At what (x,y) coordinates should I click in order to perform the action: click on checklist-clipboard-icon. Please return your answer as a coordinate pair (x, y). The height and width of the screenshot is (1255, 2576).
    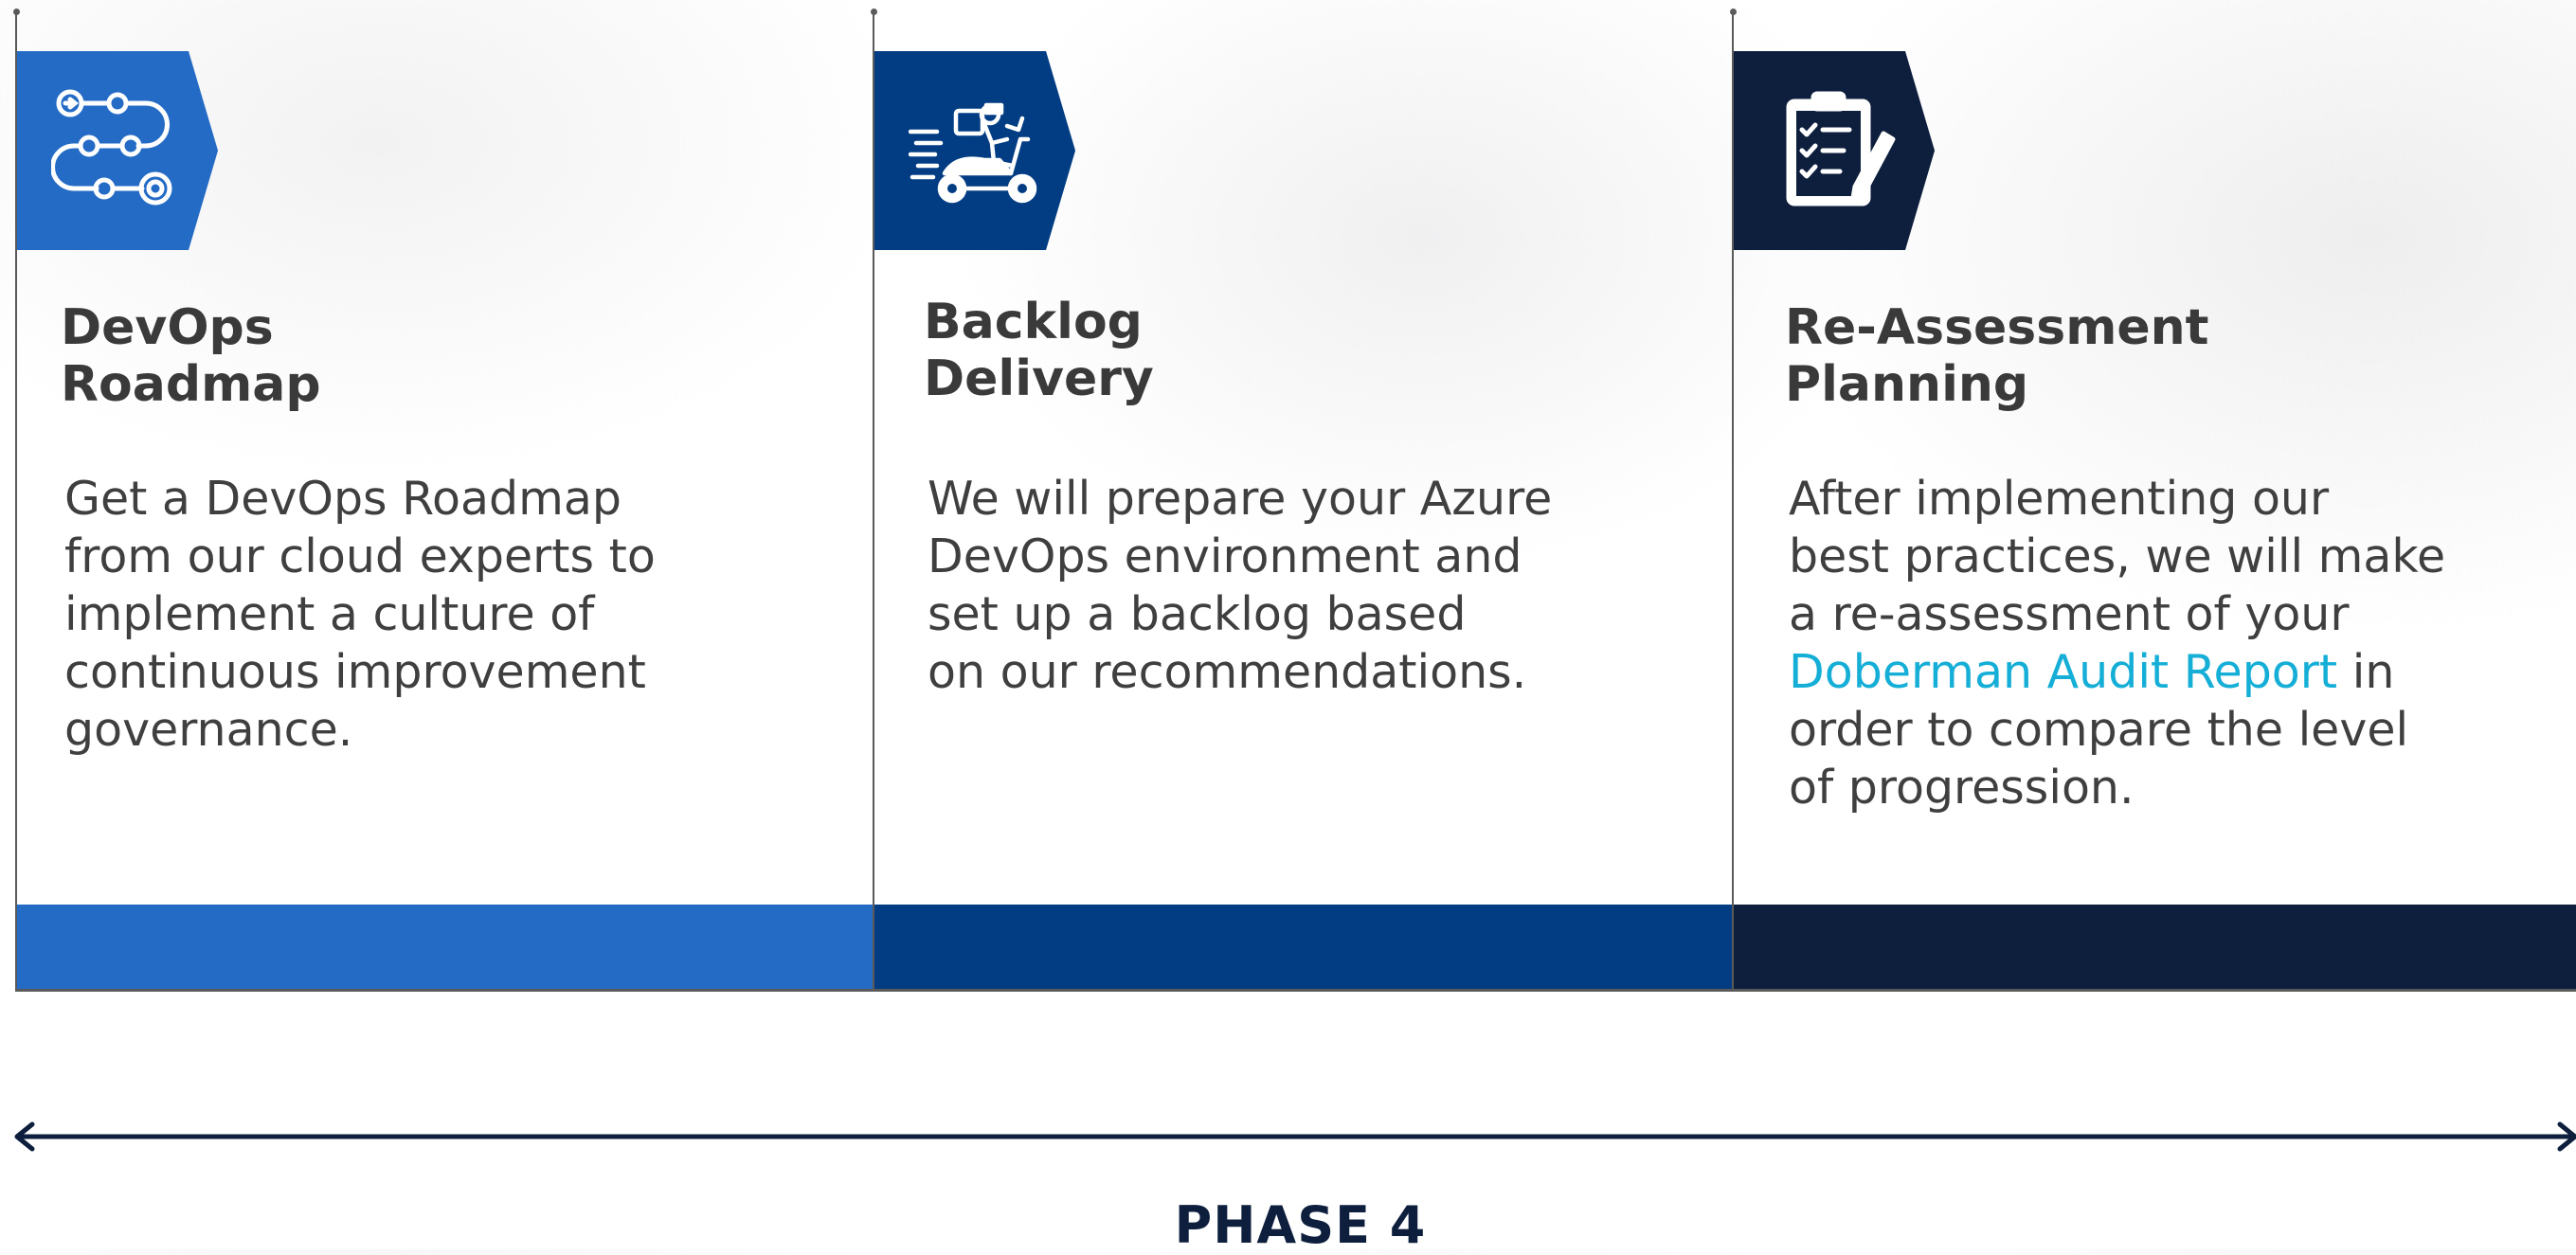
    Looking at the image, I should click on (1841, 148).